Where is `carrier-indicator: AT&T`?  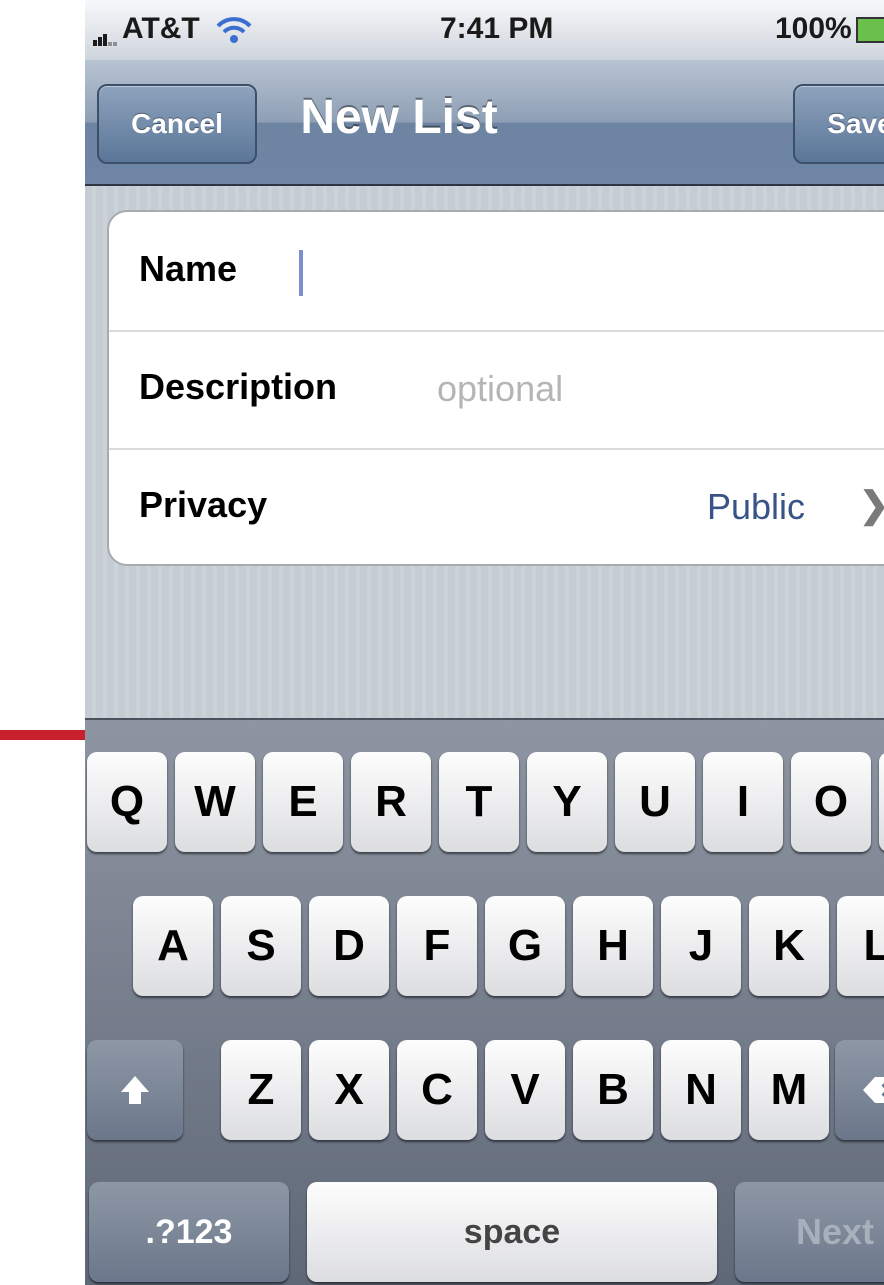
carrier-indicator: AT&T is located at coordinates (172, 29).